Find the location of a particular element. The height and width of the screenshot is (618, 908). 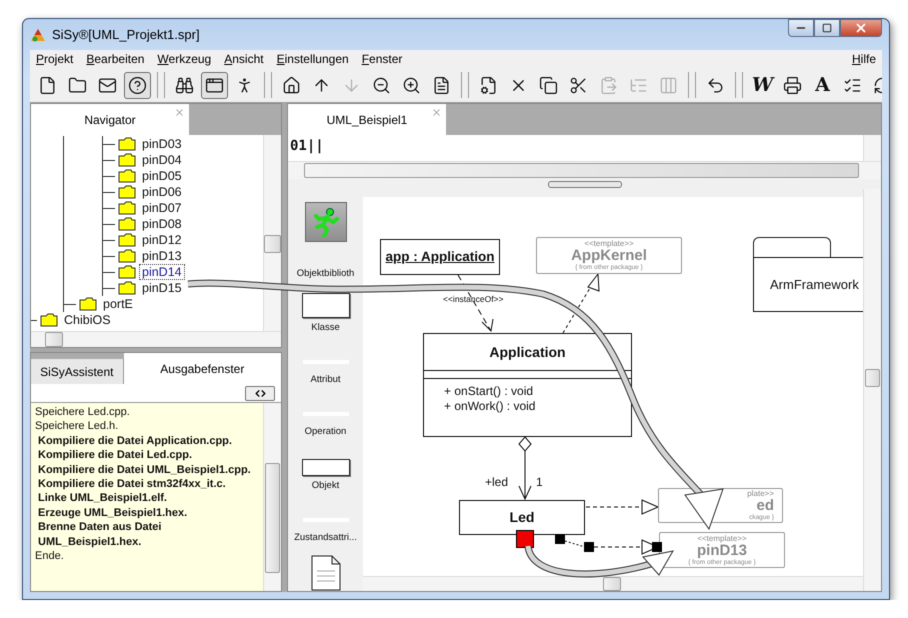

log-line: Kompiliere die Datei Application.cpp. is located at coordinates (135, 441).